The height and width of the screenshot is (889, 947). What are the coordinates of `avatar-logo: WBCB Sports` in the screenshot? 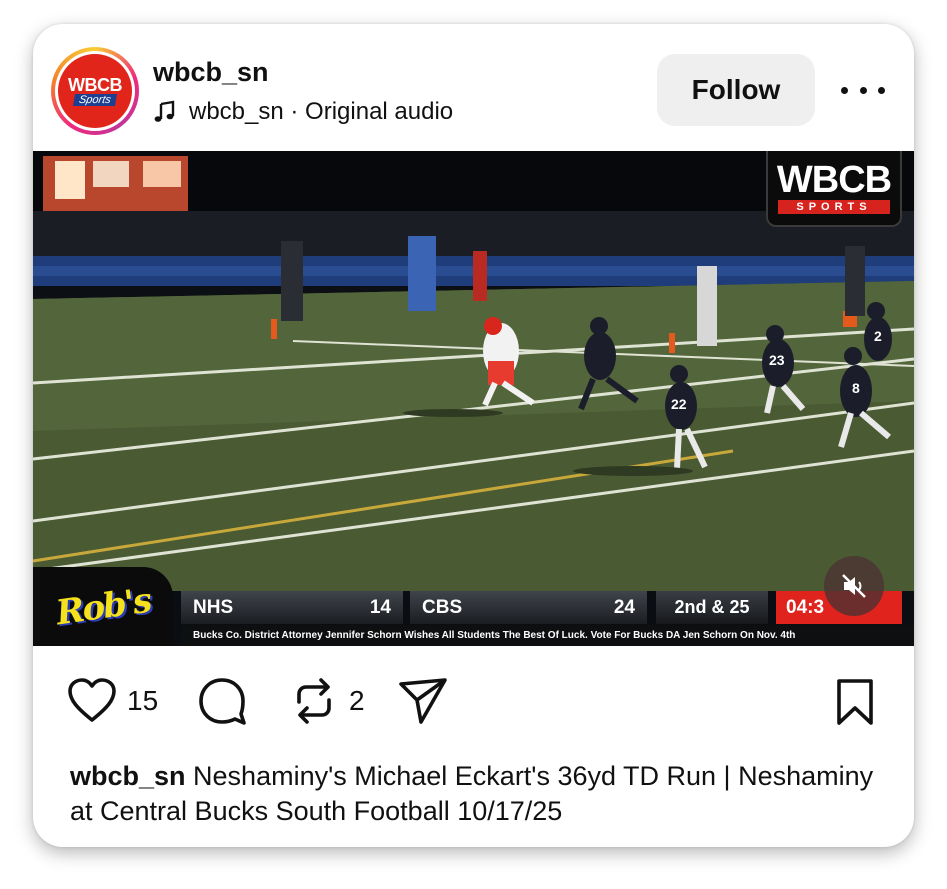 It's located at (95, 91).